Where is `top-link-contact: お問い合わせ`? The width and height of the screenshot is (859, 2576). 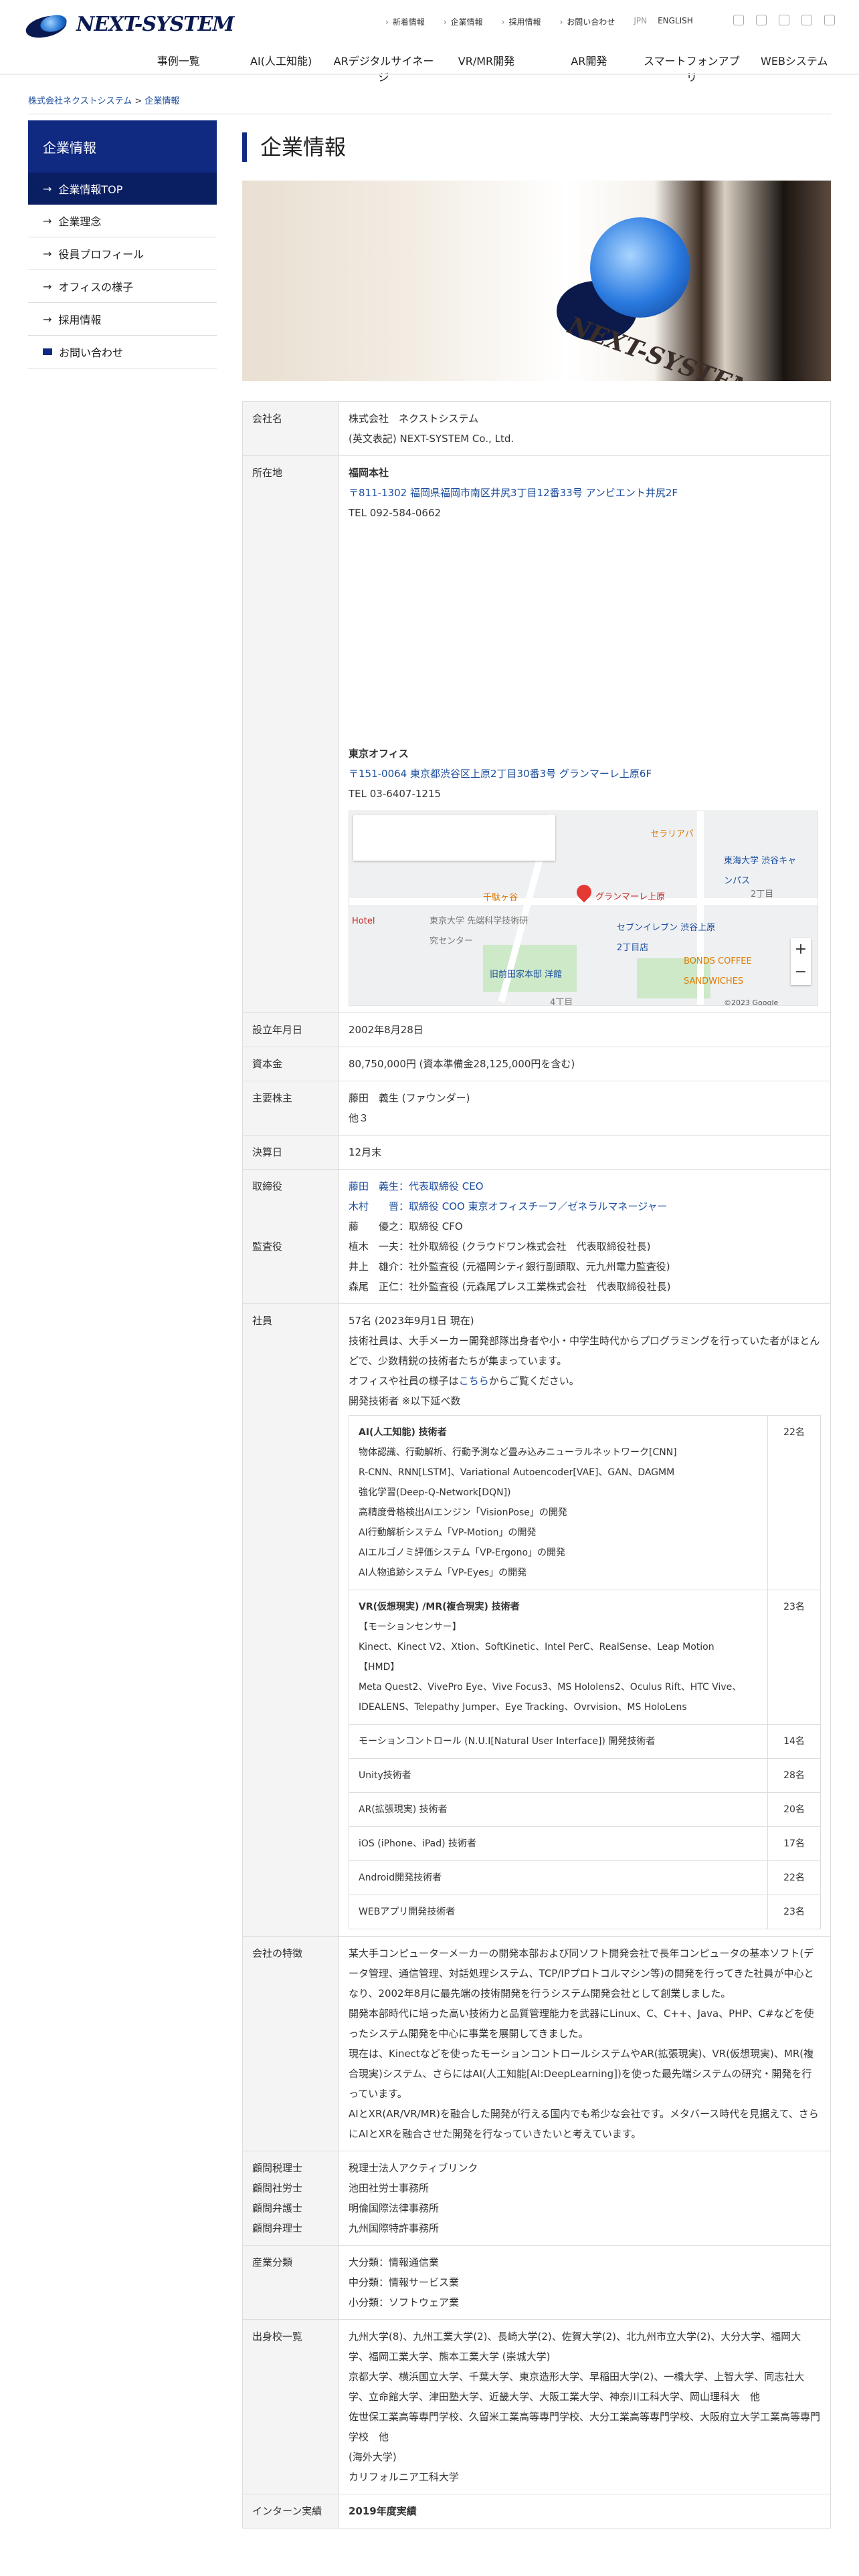
top-link-contact: お問い合わせ is located at coordinates (587, 21).